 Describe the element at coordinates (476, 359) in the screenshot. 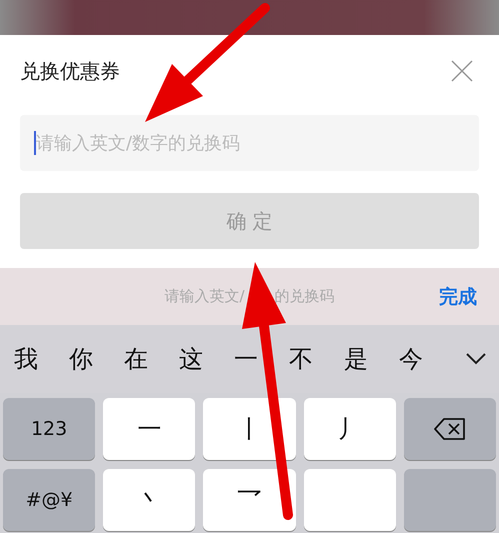

I see `chevron-down-icon` at that location.